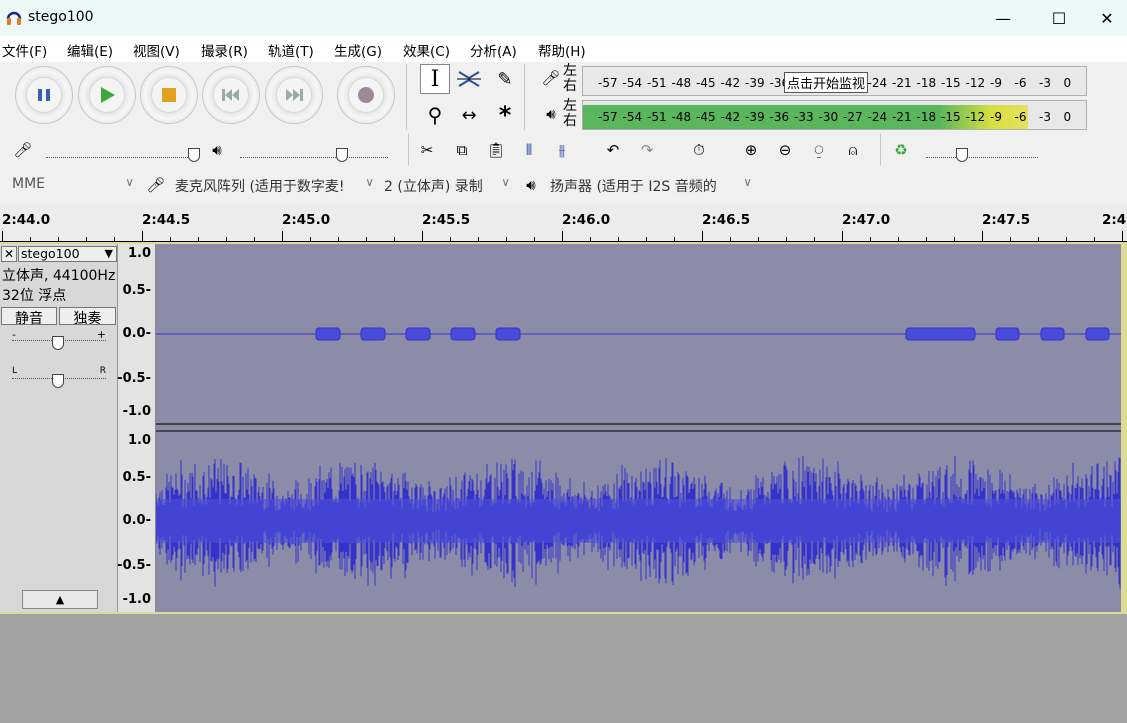 The image size is (1127, 723). Describe the element at coordinates (1045, 117) in the screenshot. I see `meter-tick-label: -3` at that location.